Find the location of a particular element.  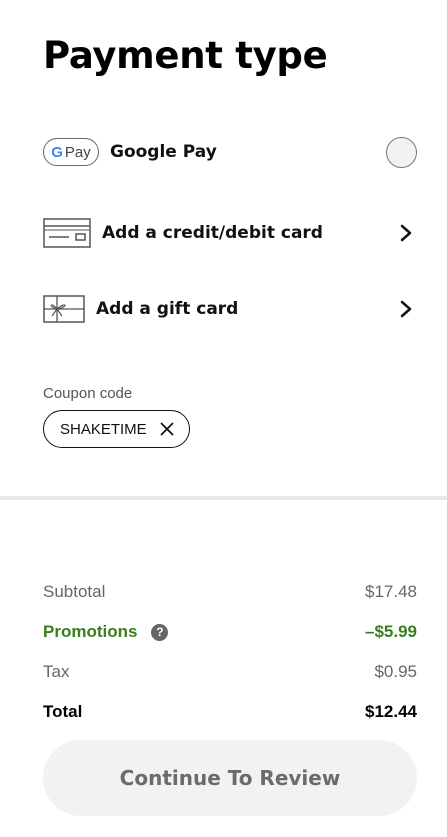

subtotal-row: Subtotal $17.48 is located at coordinates (230, 592).